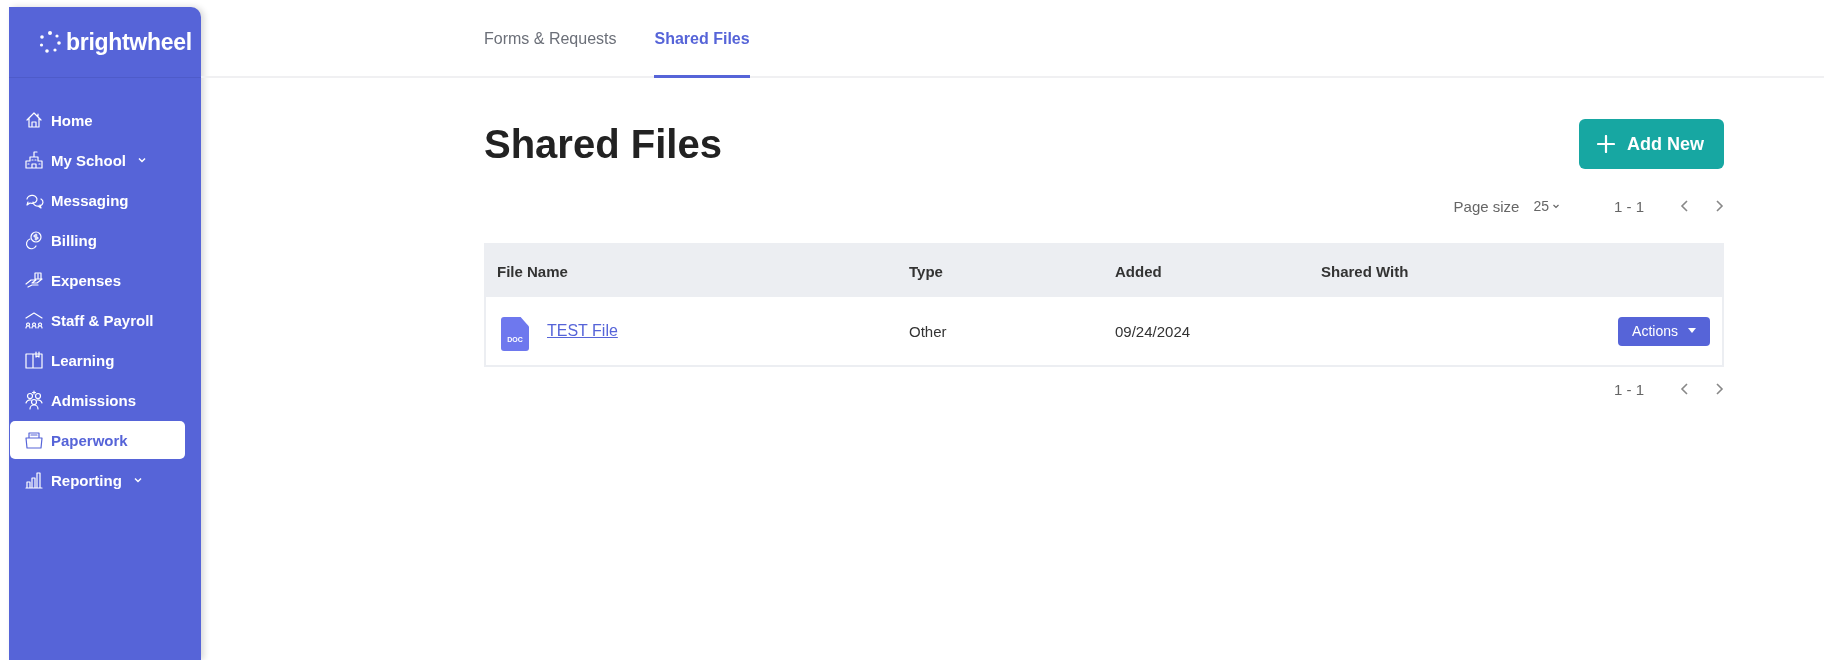  I want to click on column-header: Shared With, so click(1365, 271).